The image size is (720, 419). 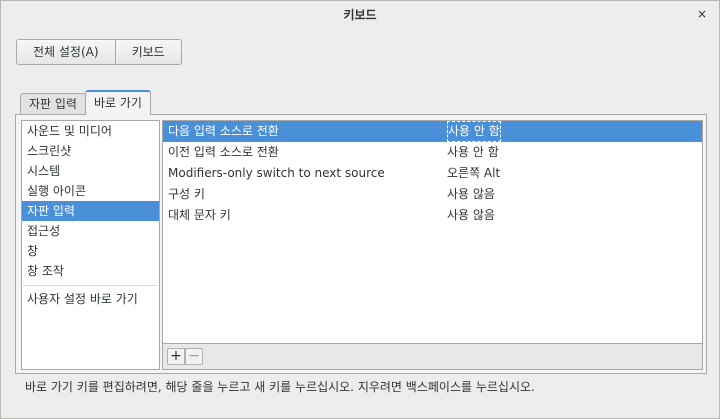 I want to click on all-settings-button: 전체 설정(A), so click(x=66, y=52).